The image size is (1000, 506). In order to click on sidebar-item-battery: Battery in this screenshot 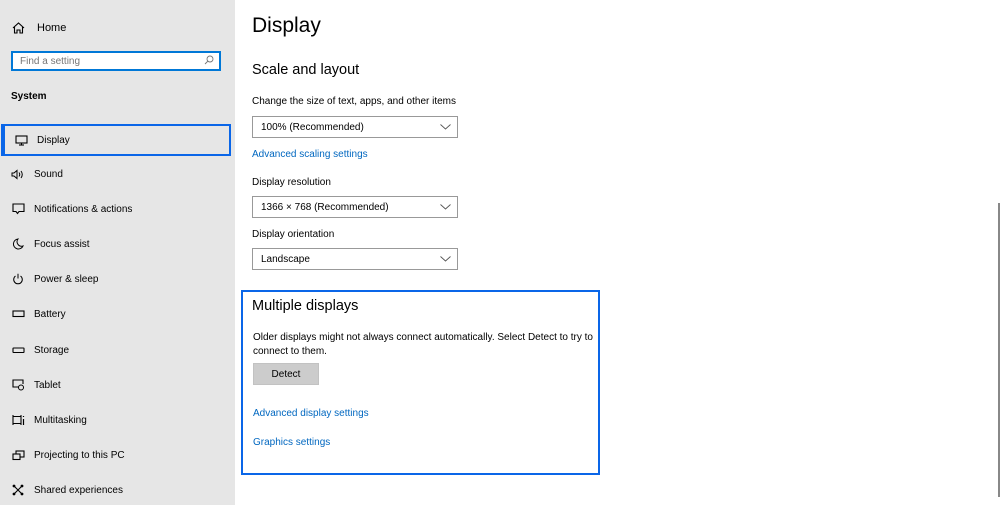, I will do `click(115, 314)`.